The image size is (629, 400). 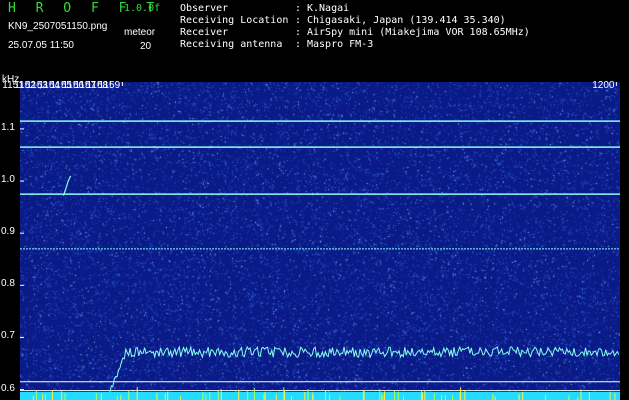 I want to click on y-tick-label: 1.0, so click(x=8, y=180).